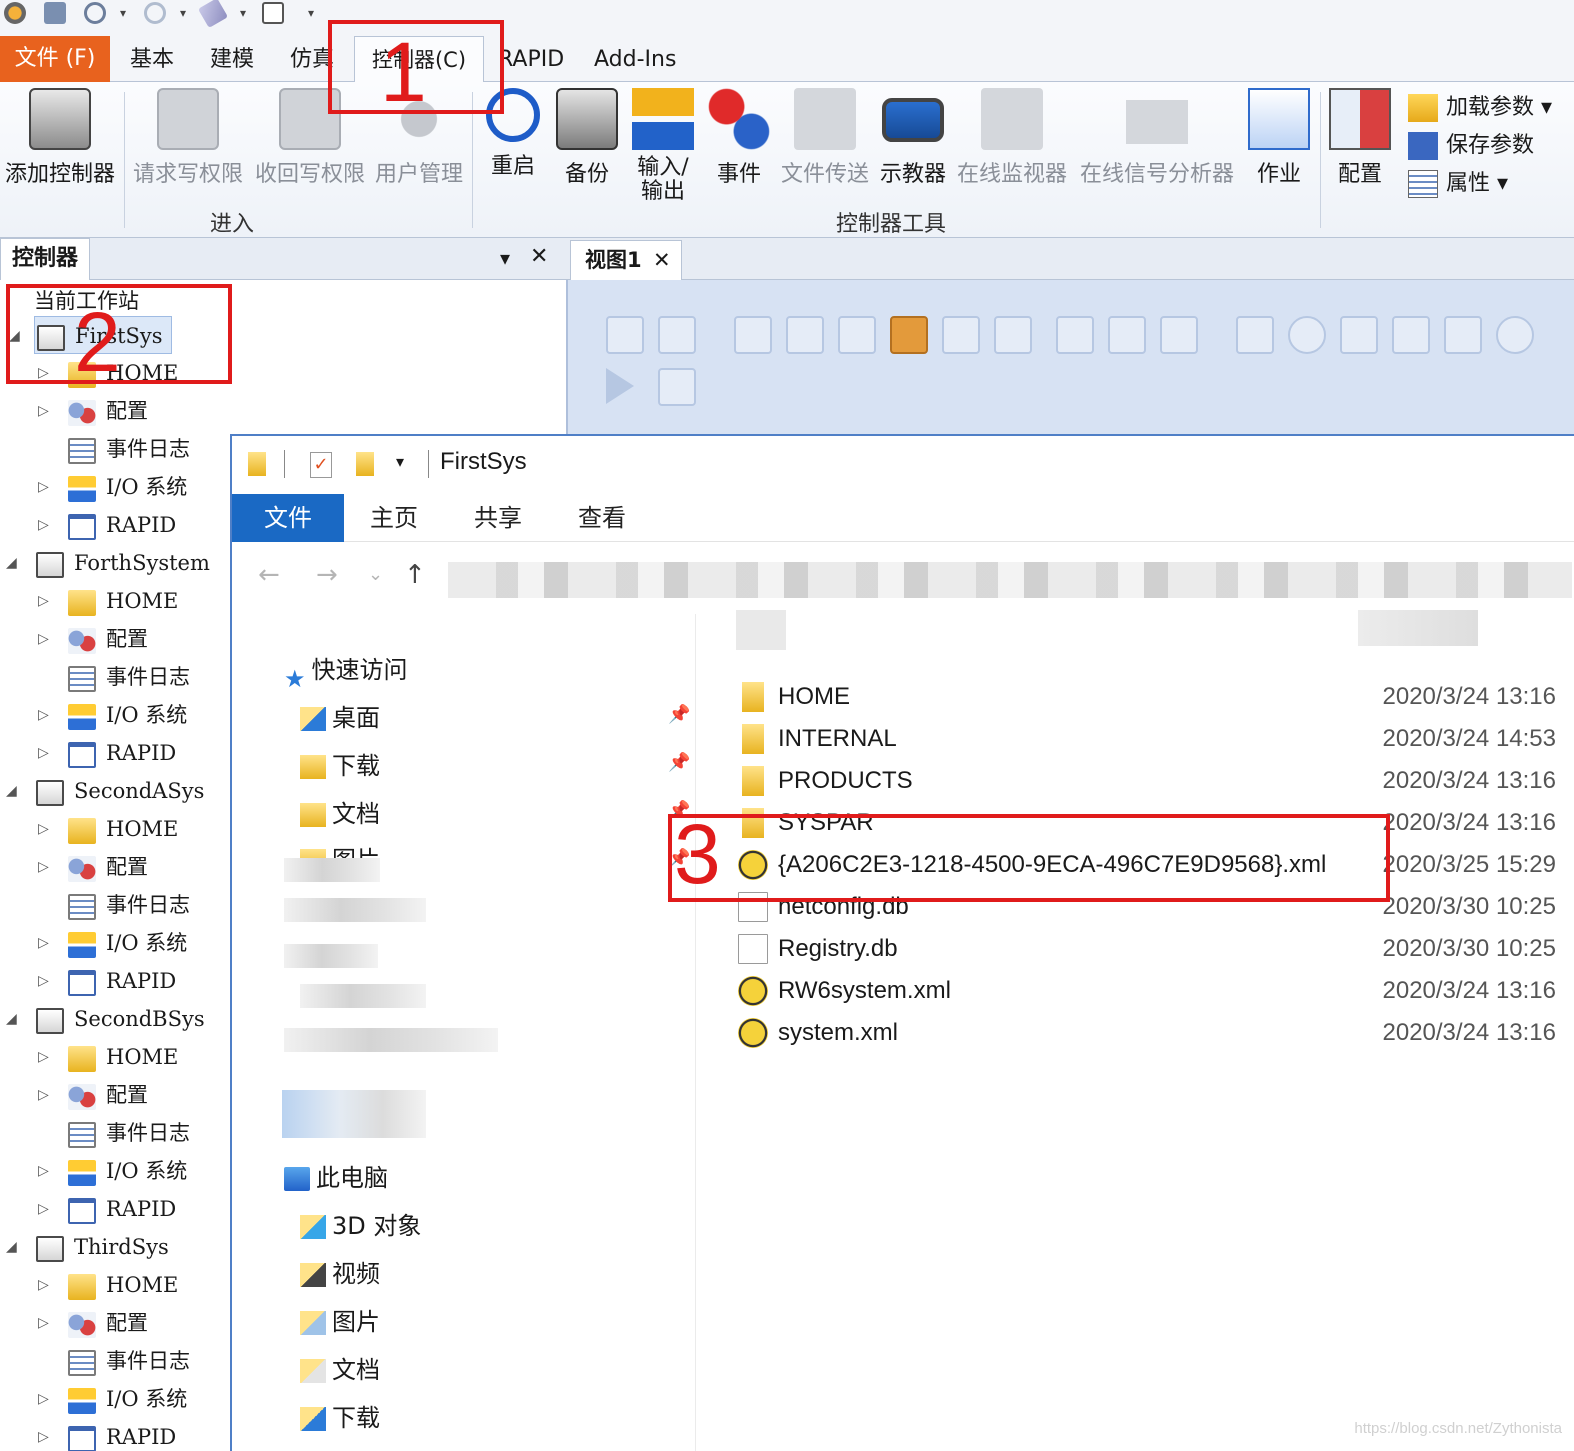 This screenshot has width=1574, height=1451. Describe the element at coordinates (87, 1247) in the screenshot. I see `tree-system: ◢ ThirdSys` at that location.